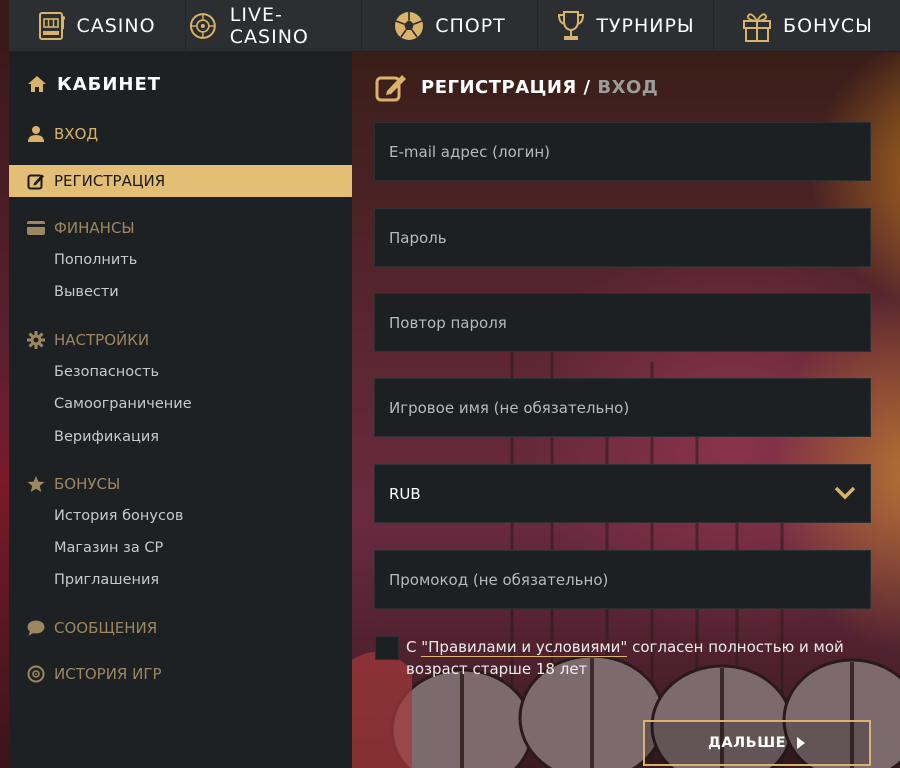  I want to click on sidebar-section-label: НАСТРОЙКИ, so click(102, 340).